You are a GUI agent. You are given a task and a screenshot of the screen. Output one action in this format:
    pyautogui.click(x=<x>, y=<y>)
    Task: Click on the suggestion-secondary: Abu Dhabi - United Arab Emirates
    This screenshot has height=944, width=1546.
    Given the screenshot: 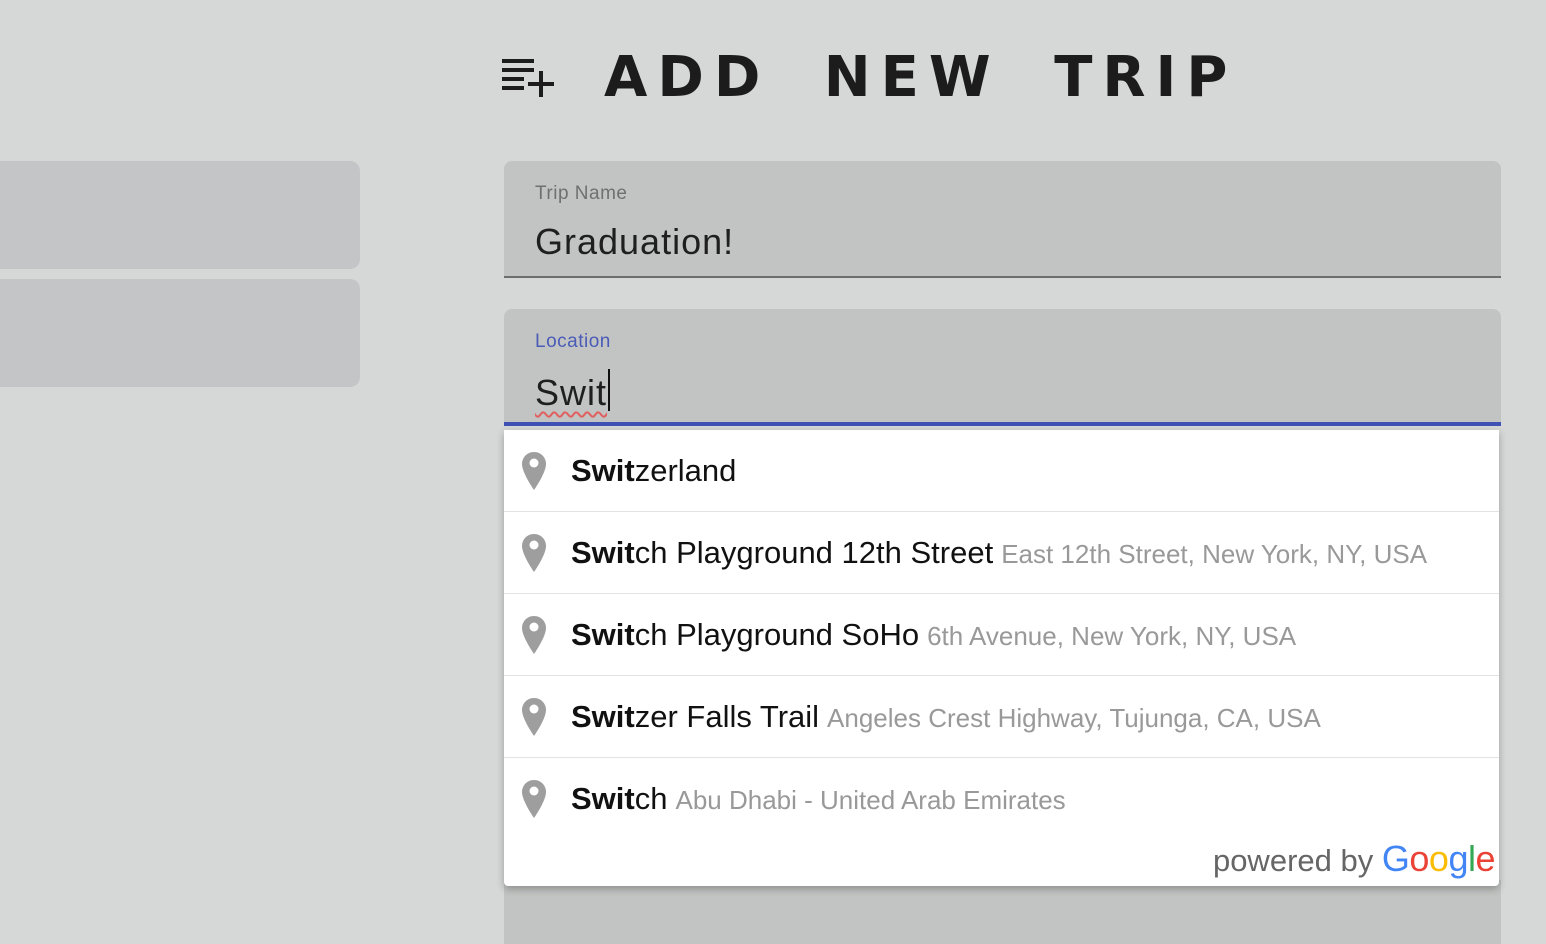 What is the action you would take?
    pyautogui.click(x=870, y=799)
    